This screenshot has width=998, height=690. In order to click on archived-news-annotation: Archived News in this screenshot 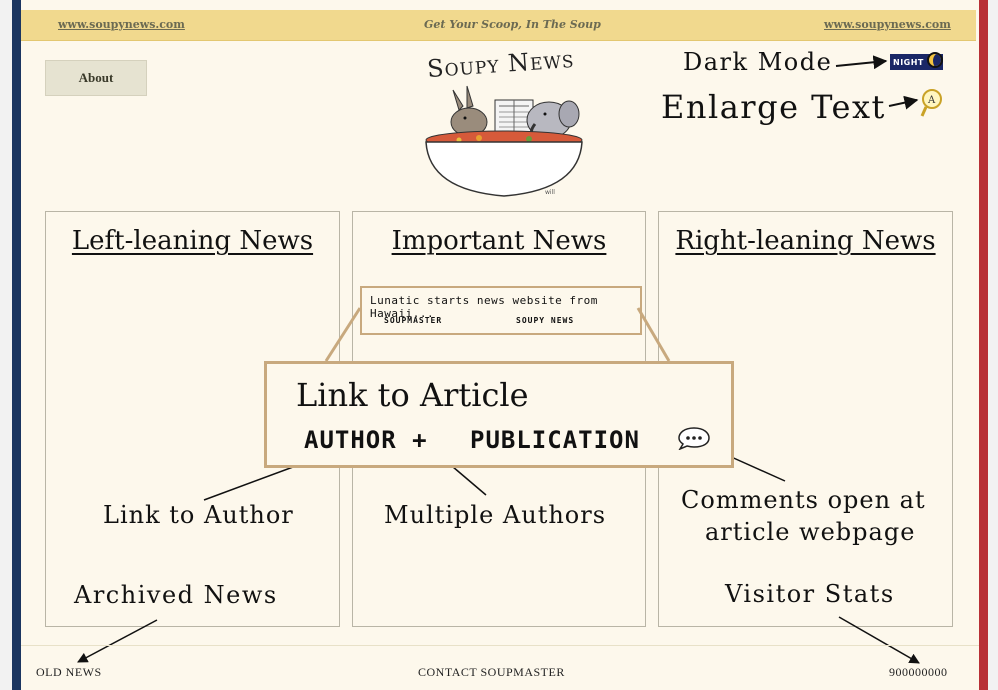, I will do `click(176, 595)`.